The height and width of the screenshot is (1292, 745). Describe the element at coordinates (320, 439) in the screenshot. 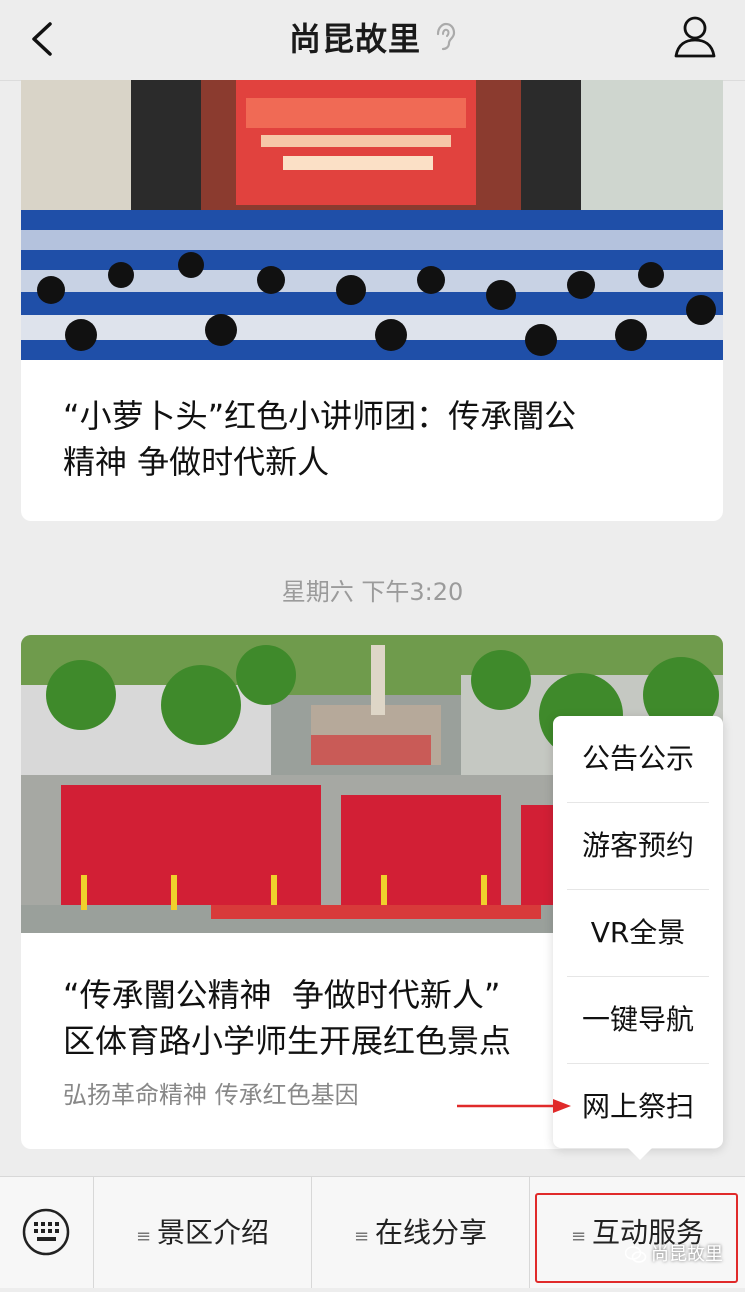

I see `article-title: “小萝卜头”红色小讲师团：传承闇公 精神 争做时代新人` at that location.